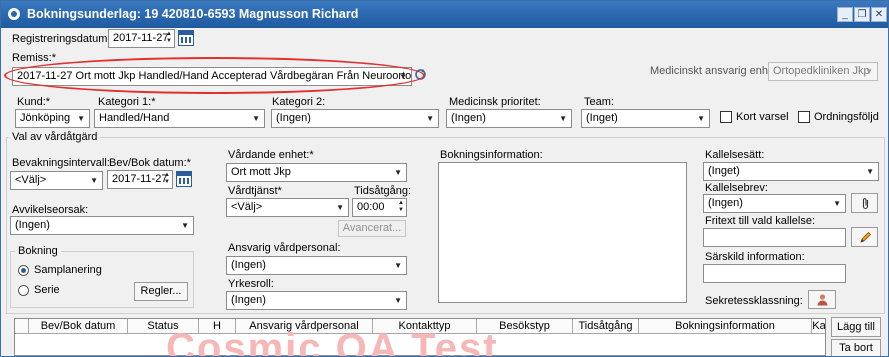 Image resolution: width=889 pixels, height=357 pixels. Describe the element at coordinates (509, 118) in the screenshot. I see `priority-select: (Ingen) ▼` at that location.